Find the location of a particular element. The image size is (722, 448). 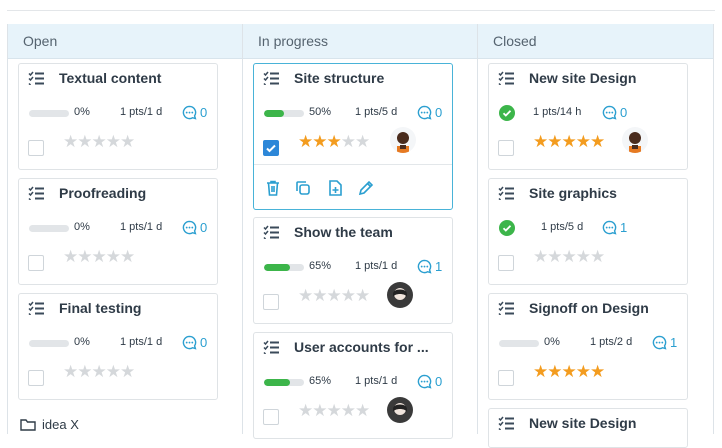

card-title: Site graphics is located at coordinates (573, 193).